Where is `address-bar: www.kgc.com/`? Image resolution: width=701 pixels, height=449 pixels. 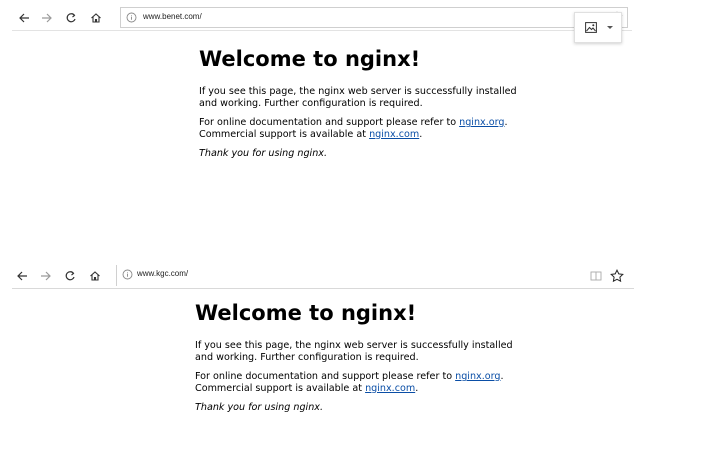
address-bar: www.kgc.com/ is located at coordinates (351, 275).